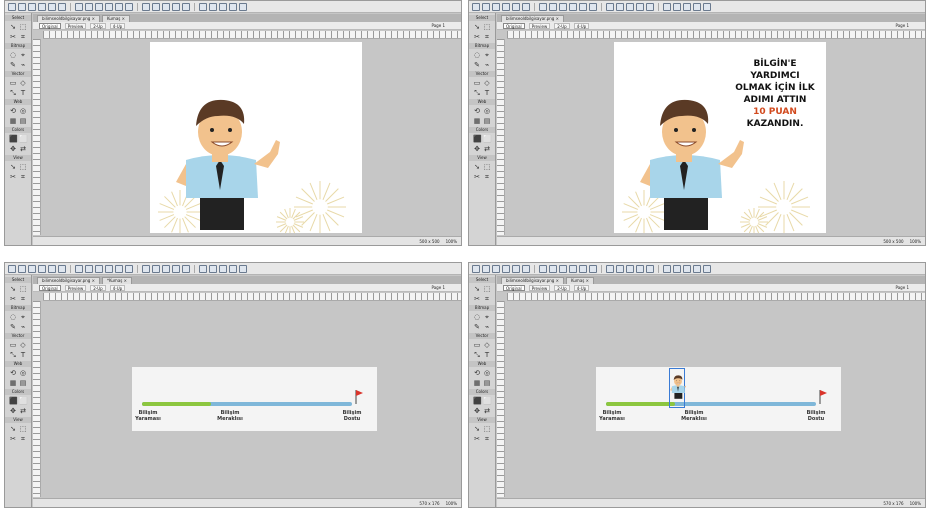 Image resolution: width=926 pixels, height=512 pixels. I want to click on view-4up-button: 4-Up, so click(117, 287).